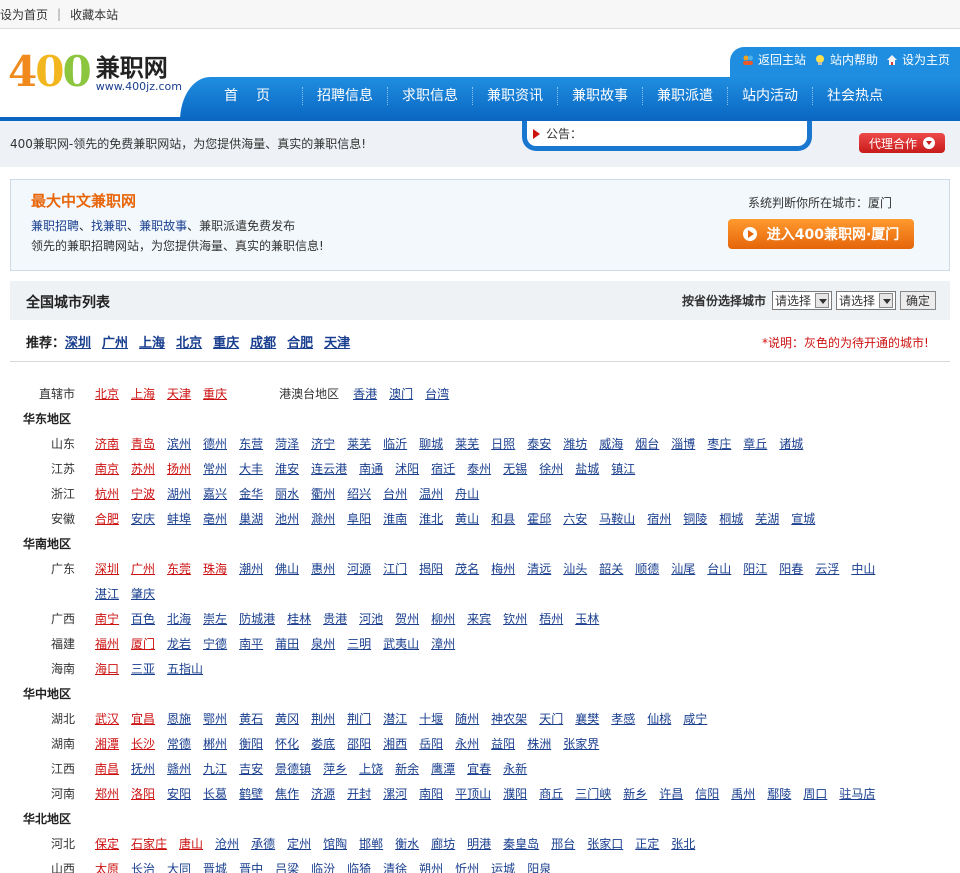 The height and width of the screenshot is (873, 960). What do you see at coordinates (515, 793) in the screenshot?
I see `city-link: 濮阳` at bounding box center [515, 793].